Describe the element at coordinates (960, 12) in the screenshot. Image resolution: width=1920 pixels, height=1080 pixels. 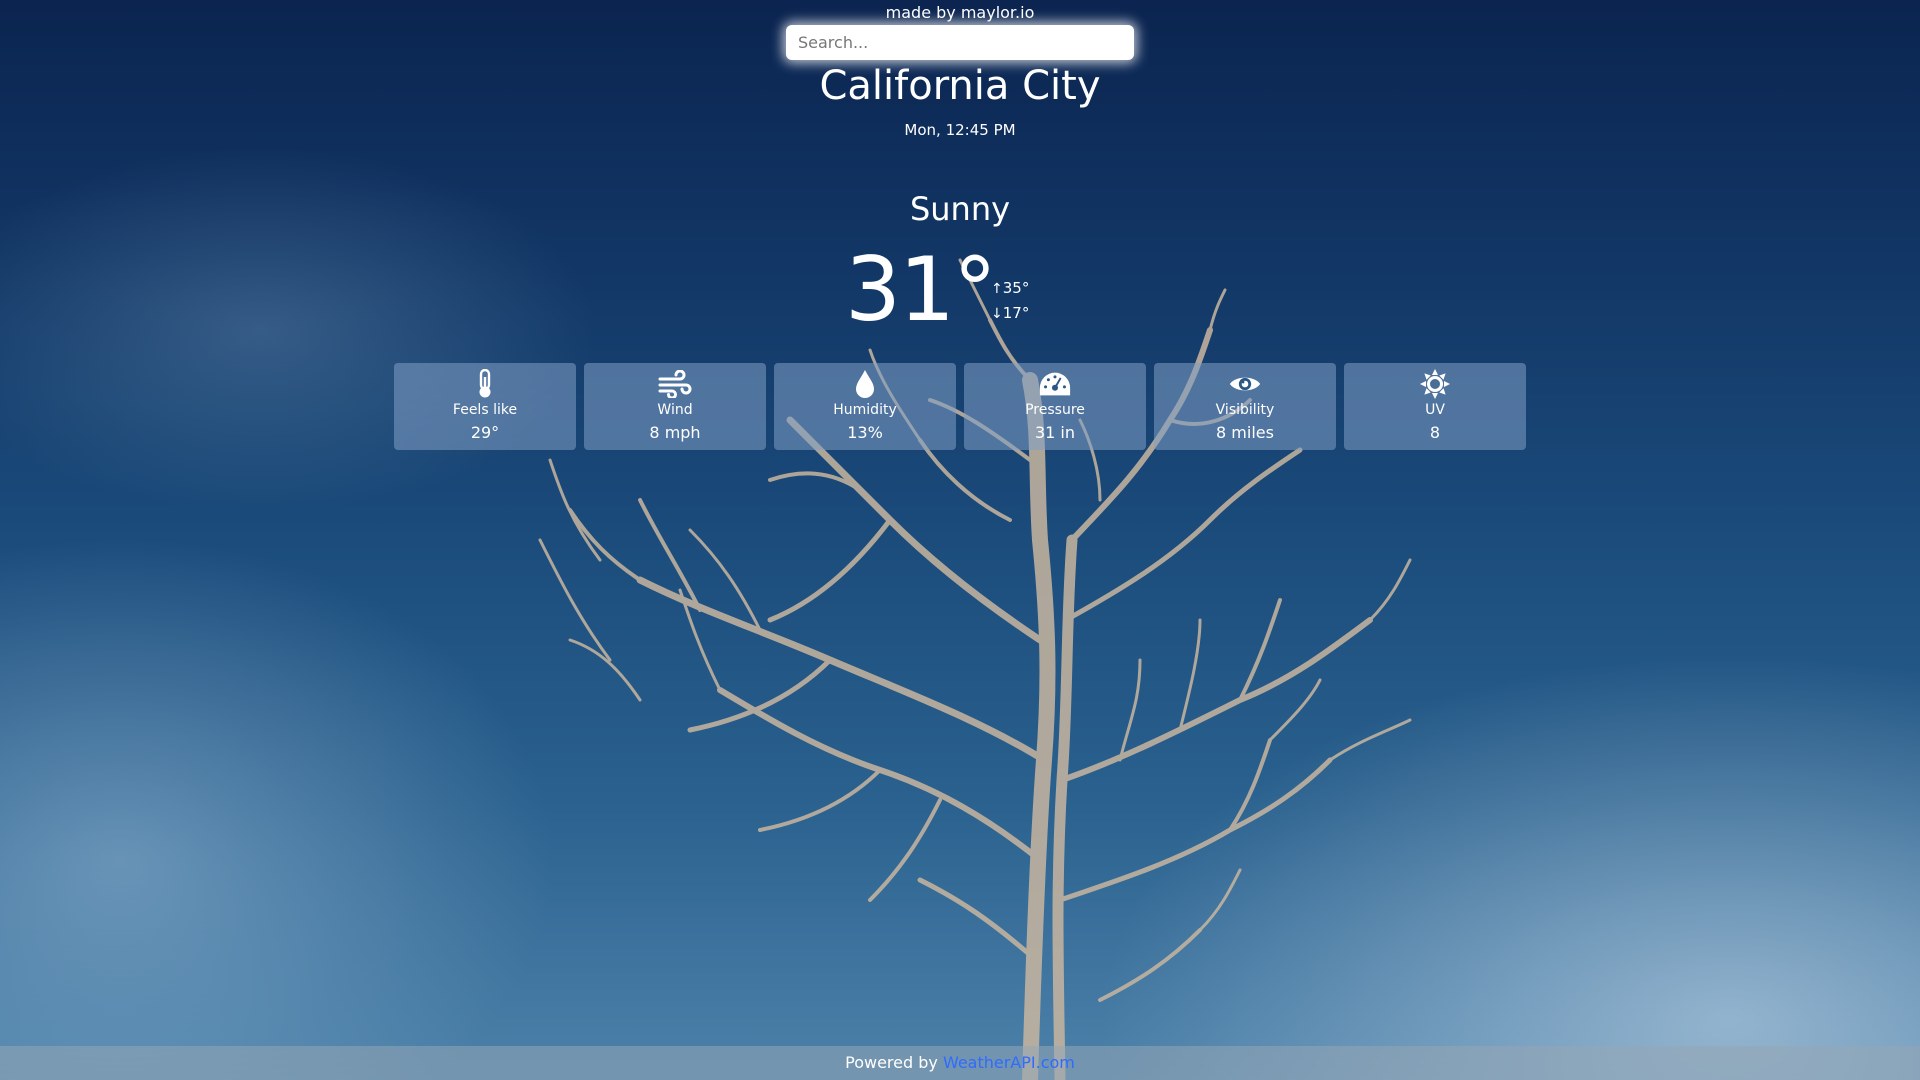
I see `made-by-credit: made by maylor.io` at that location.